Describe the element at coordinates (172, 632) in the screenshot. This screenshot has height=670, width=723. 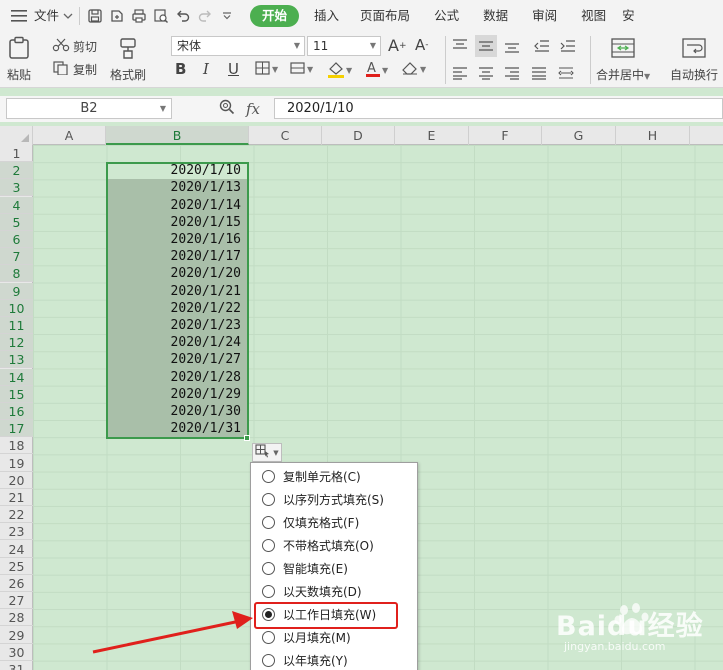
I see `annotation-arrow-icon` at that location.